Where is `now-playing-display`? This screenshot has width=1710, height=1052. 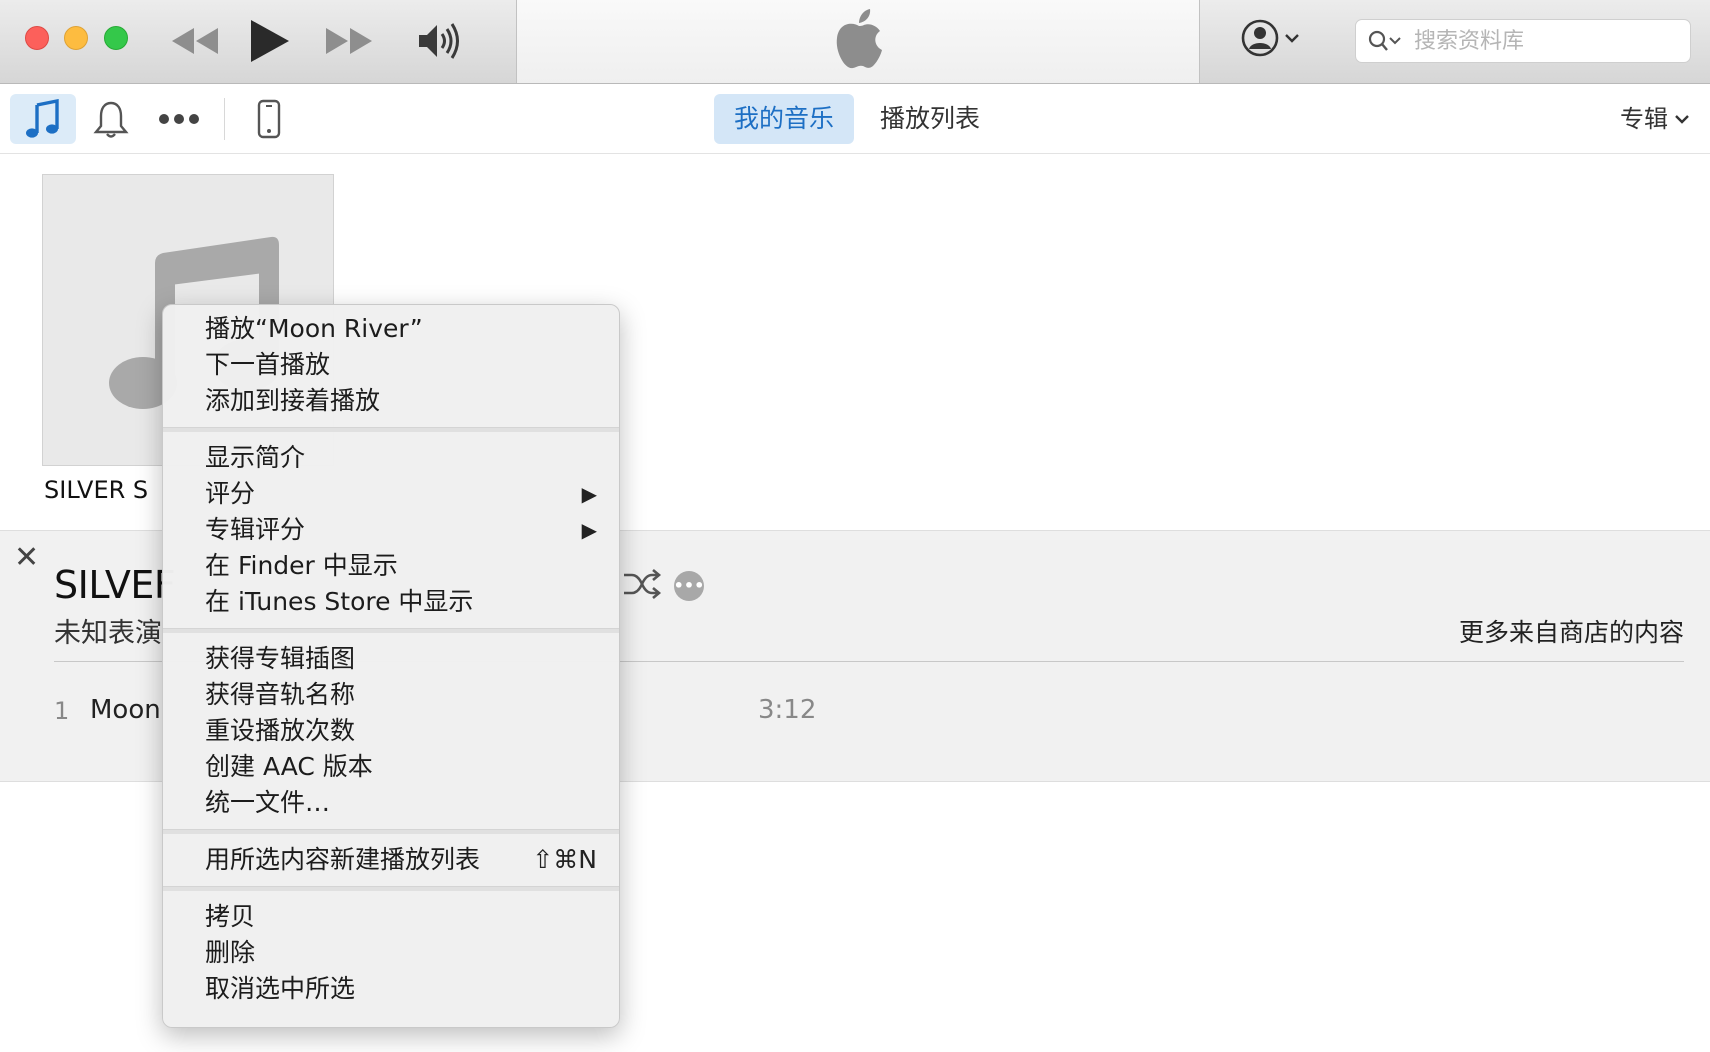
now-playing-display is located at coordinates (858, 41).